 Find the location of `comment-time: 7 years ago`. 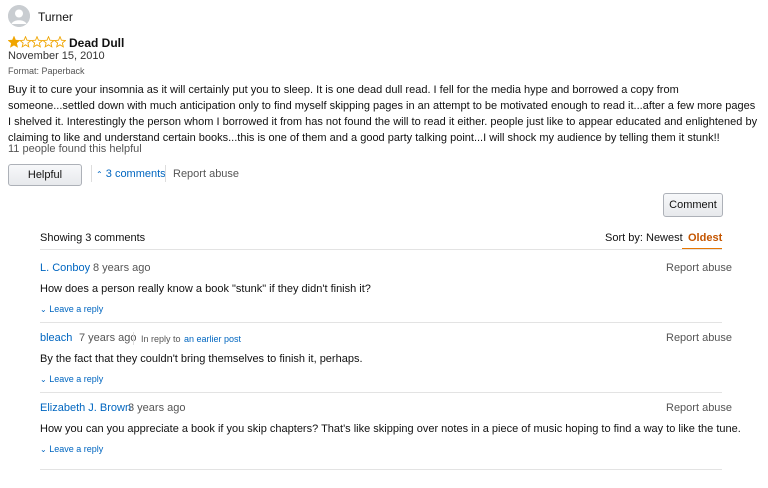

comment-time: 7 years ago is located at coordinates (108, 338).